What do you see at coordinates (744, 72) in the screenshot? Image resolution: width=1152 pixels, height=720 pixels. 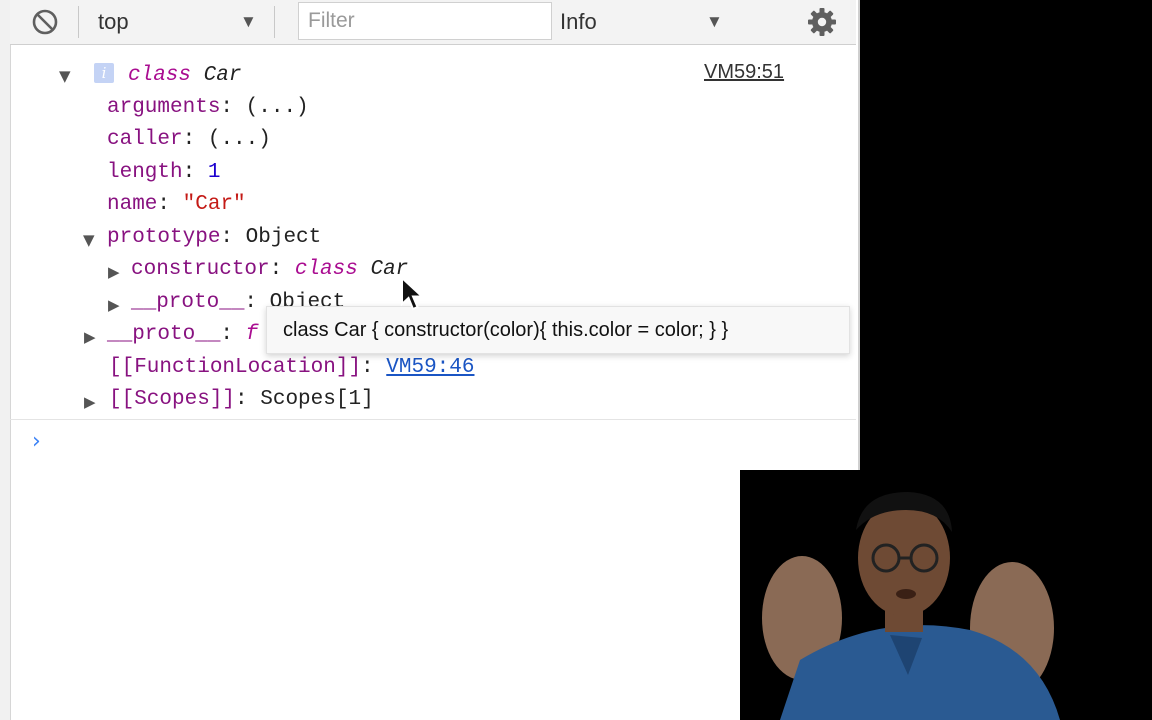 I see `source-link: VM59:51` at bounding box center [744, 72].